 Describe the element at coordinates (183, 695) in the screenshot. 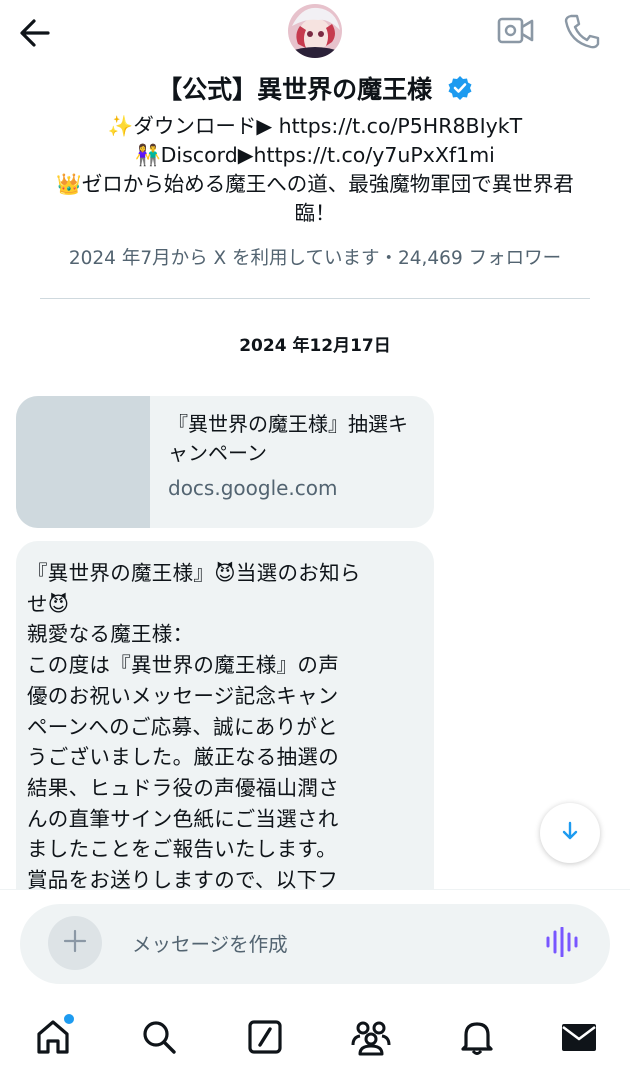

I see `message-line: 優のお祝いメッセージ記念キャン` at that location.